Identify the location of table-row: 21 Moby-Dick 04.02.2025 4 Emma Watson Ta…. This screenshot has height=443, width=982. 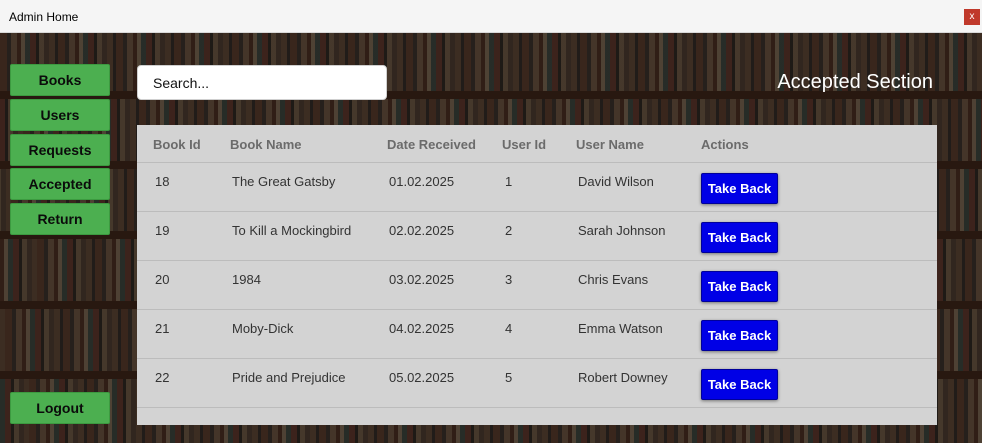
(537, 334).